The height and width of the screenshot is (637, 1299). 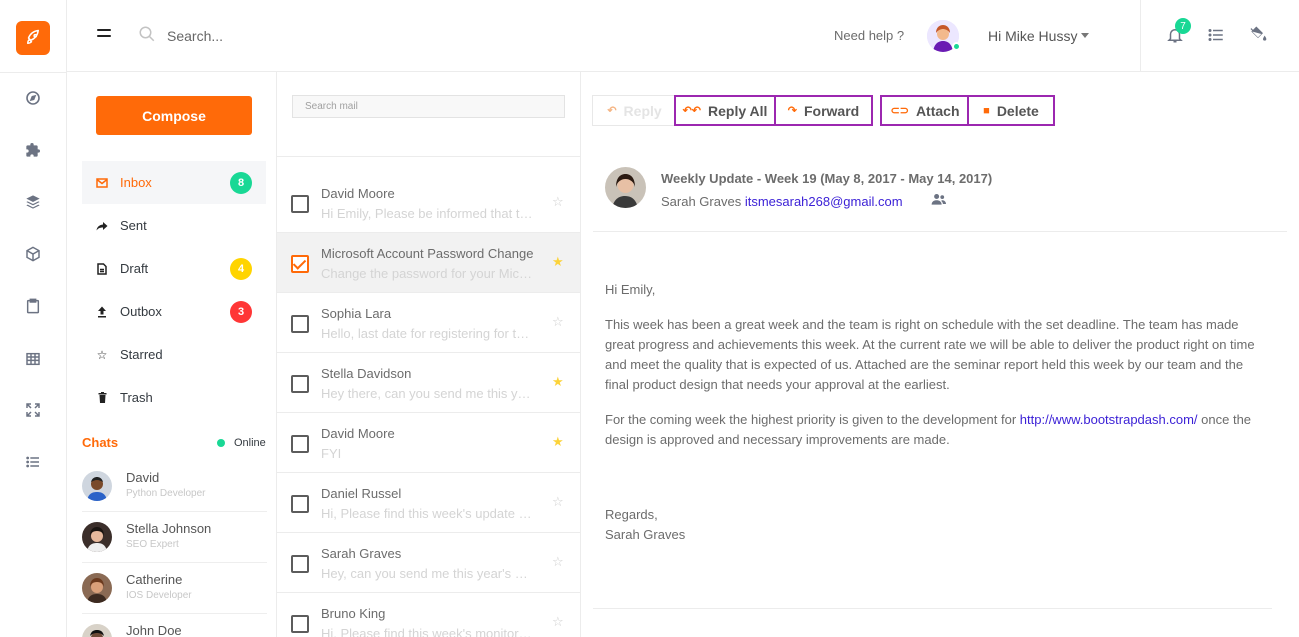 I want to click on search-icon, so click(x=147, y=35).